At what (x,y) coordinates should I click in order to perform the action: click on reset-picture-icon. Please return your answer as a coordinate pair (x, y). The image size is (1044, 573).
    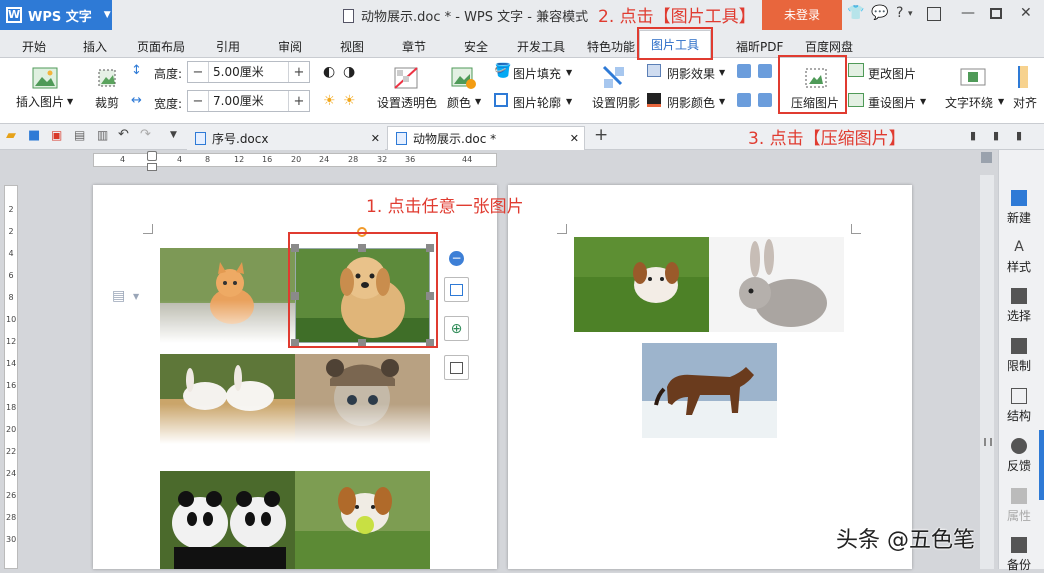
    Looking at the image, I should click on (856, 100).